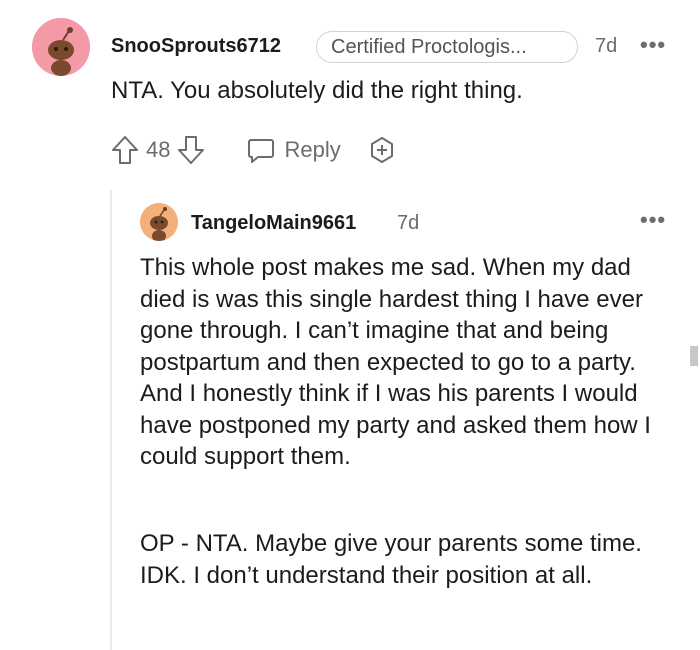  What do you see at coordinates (312, 149) in the screenshot?
I see `reply-label: Reply` at bounding box center [312, 149].